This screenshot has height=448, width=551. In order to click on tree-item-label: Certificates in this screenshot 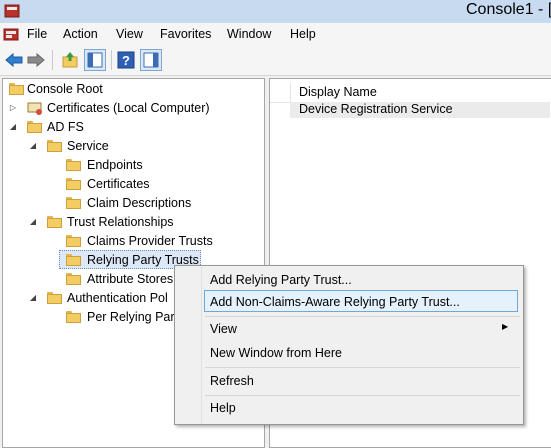, I will do `click(118, 184)`.